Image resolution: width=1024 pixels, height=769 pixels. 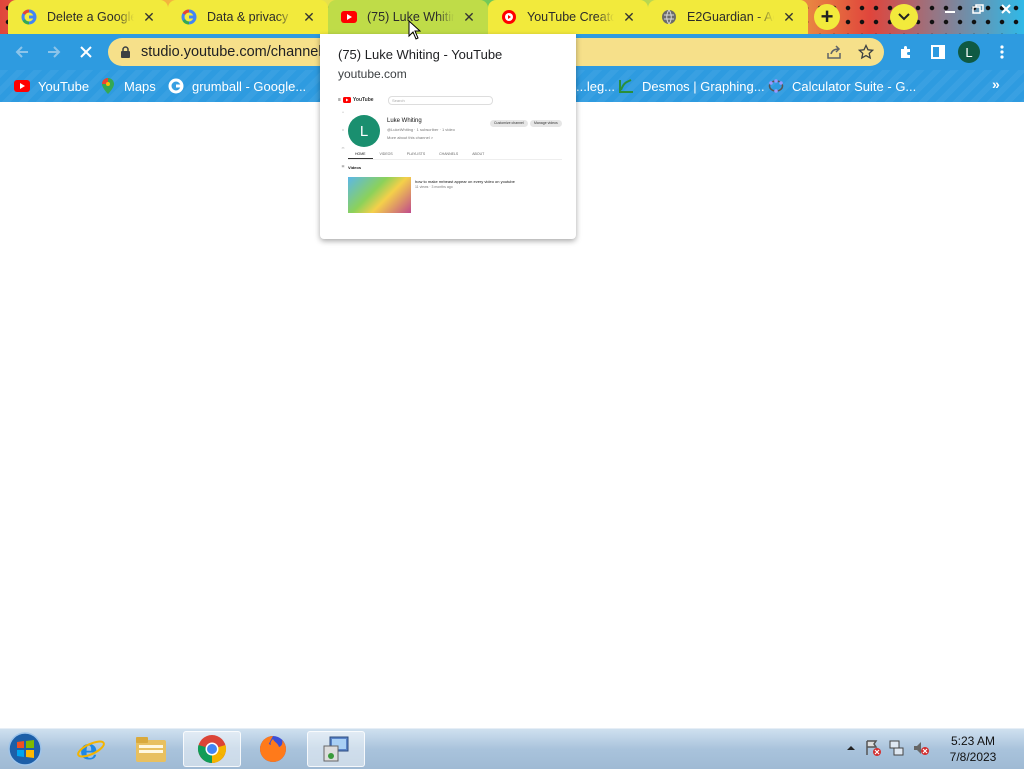 I want to click on maps-pin-icon, so click(x=108, y=86).